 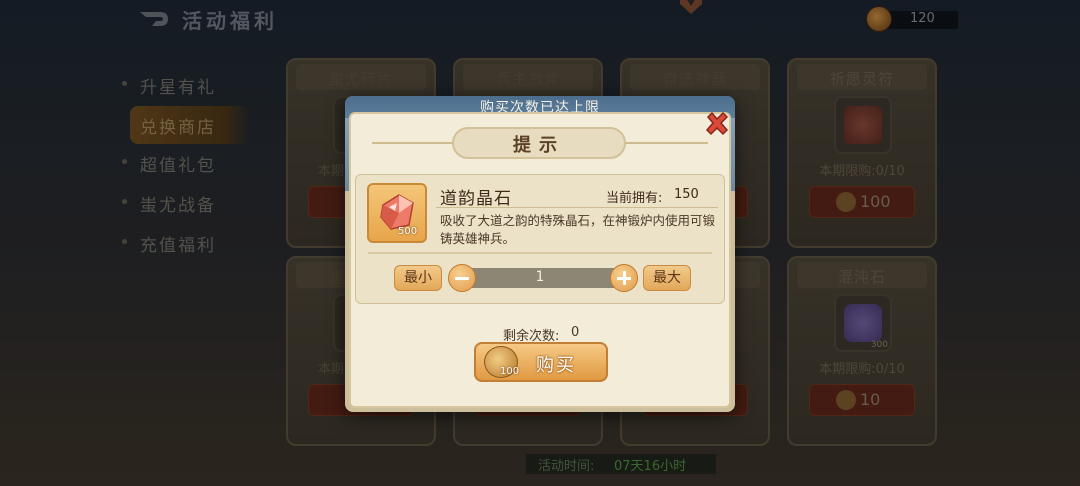 I want to click on crystal-gem-icon, so click(x=397, y=213).